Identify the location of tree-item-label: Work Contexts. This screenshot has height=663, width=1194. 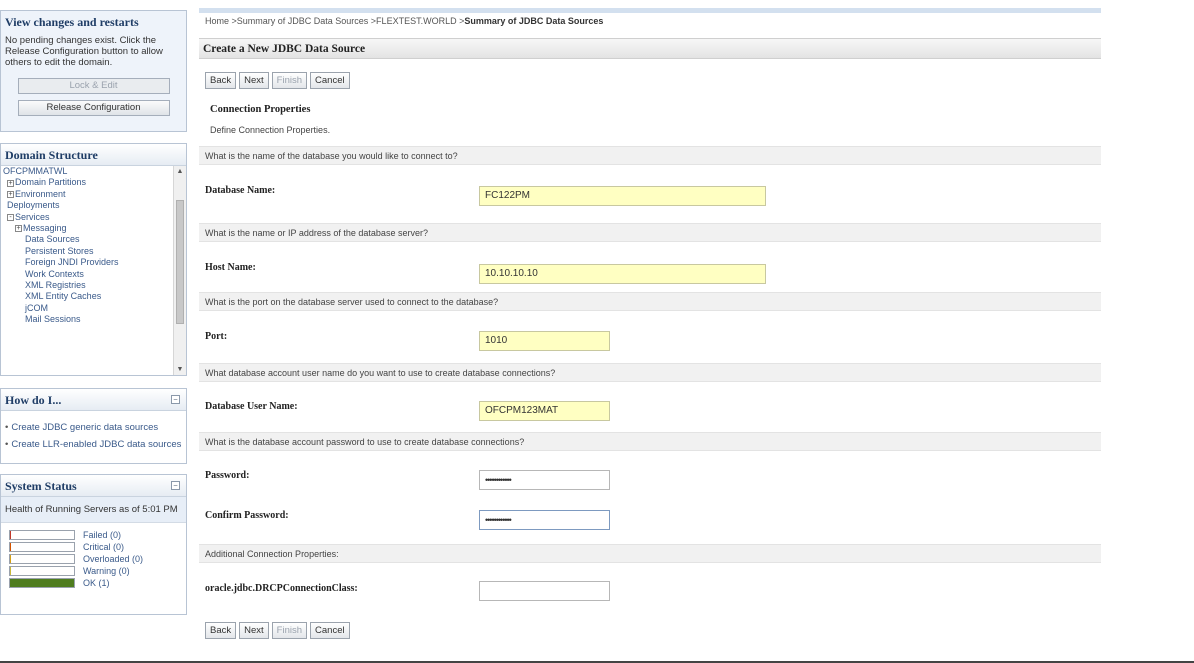
(54, 274).